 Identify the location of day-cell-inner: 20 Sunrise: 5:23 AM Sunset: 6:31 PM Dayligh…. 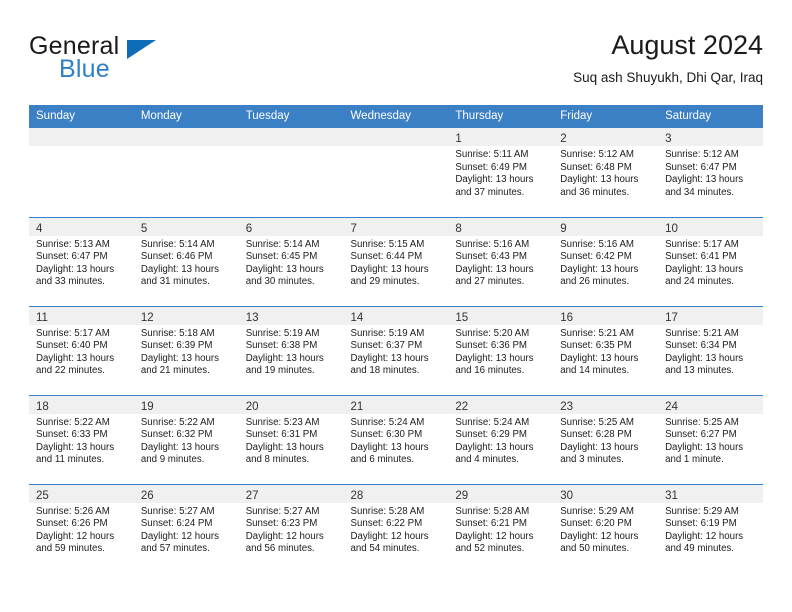
(291, 439).